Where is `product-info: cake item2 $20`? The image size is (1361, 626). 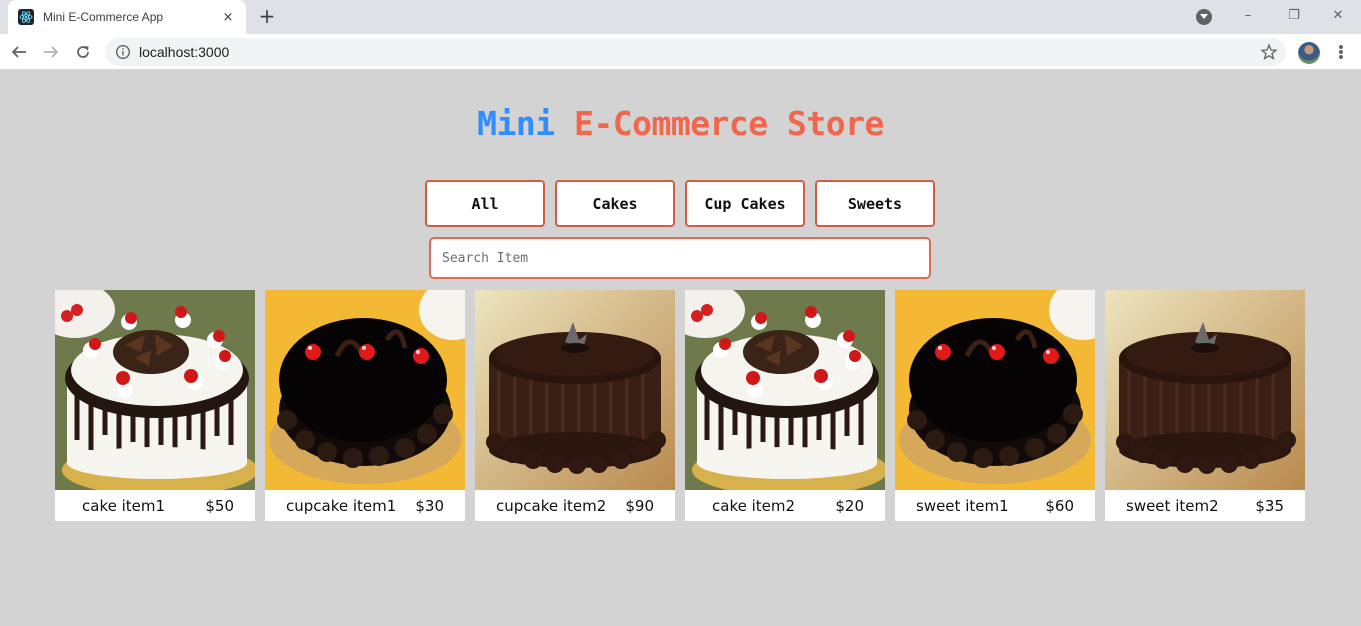 product-info: cake item2 $20 is located at coordinates (785, 505).